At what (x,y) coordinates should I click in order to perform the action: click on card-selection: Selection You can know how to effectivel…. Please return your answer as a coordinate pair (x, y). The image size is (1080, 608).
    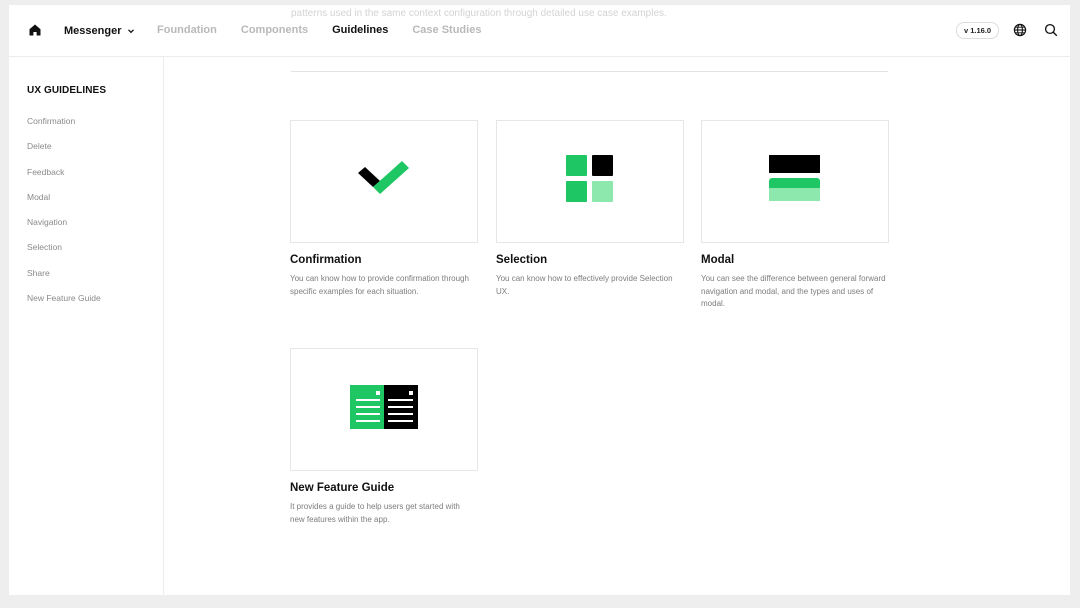
    Looking at the image, I should click on (590, 209).